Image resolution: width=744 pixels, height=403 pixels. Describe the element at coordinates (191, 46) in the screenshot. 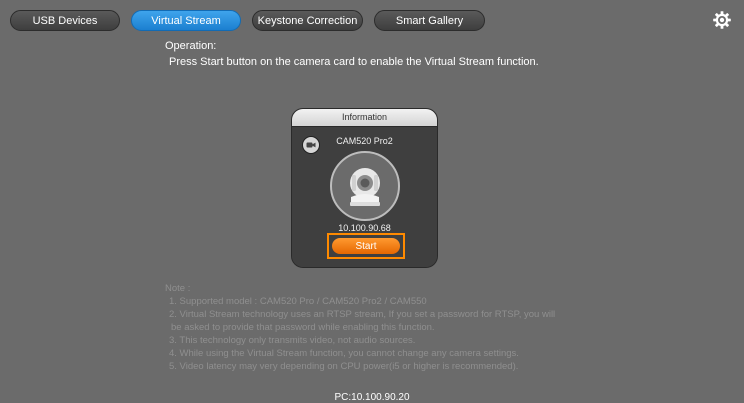

I see `operation-title: Operation:` at that location.